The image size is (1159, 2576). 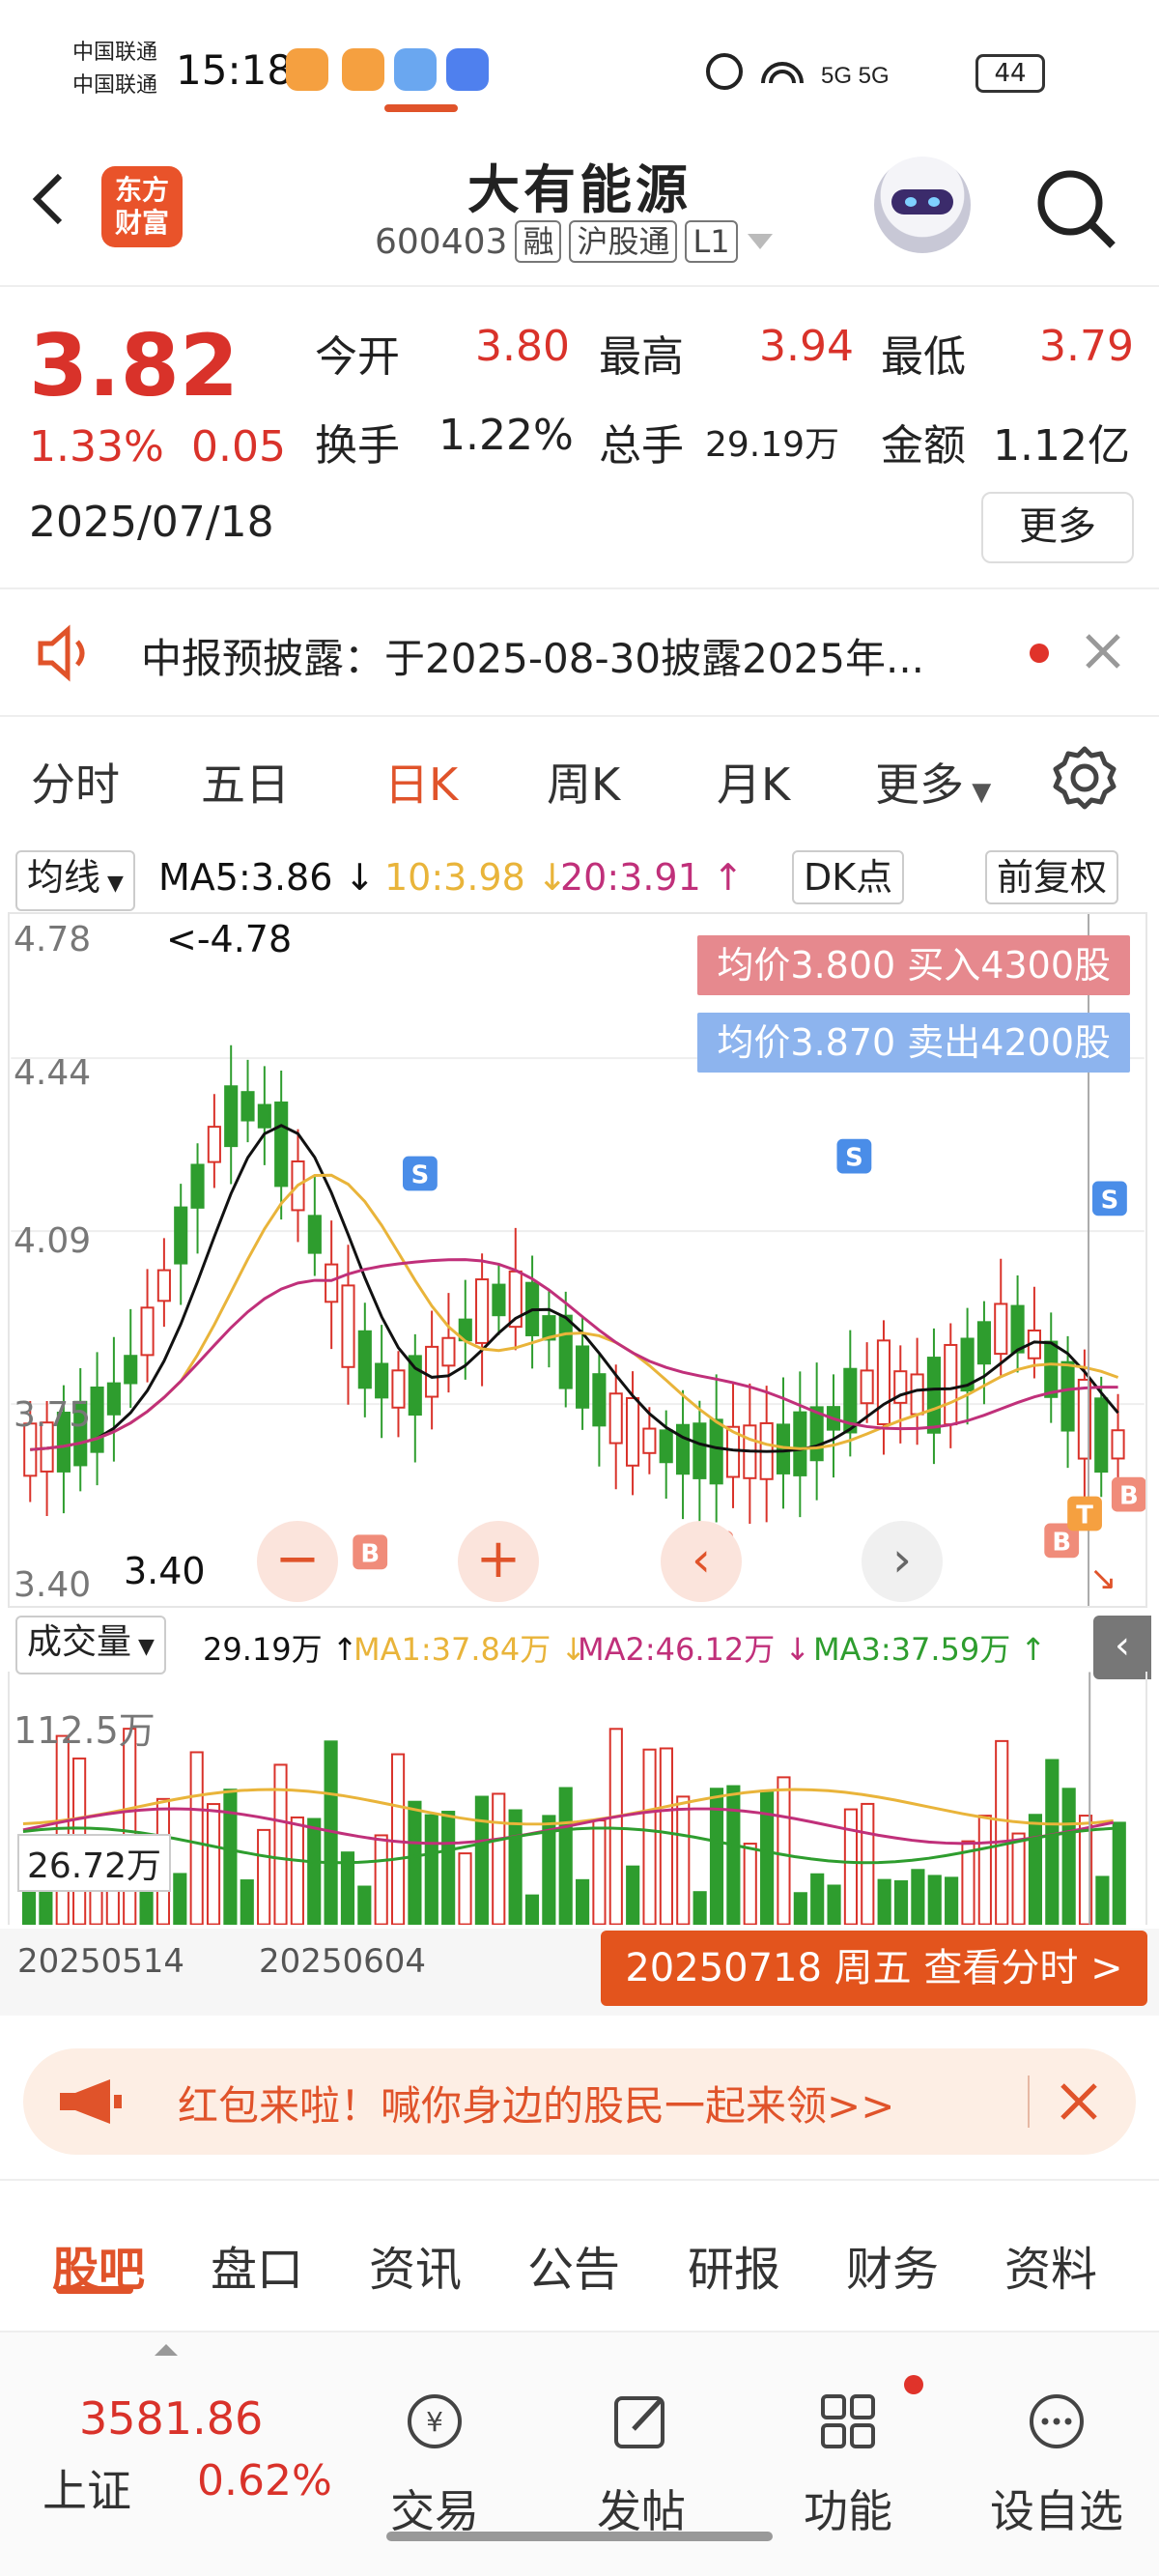 What do you see at coordinates (115, 86) in the screenshot?
I see `carrier-2: 中国联通` at bounding box center [115, 86].